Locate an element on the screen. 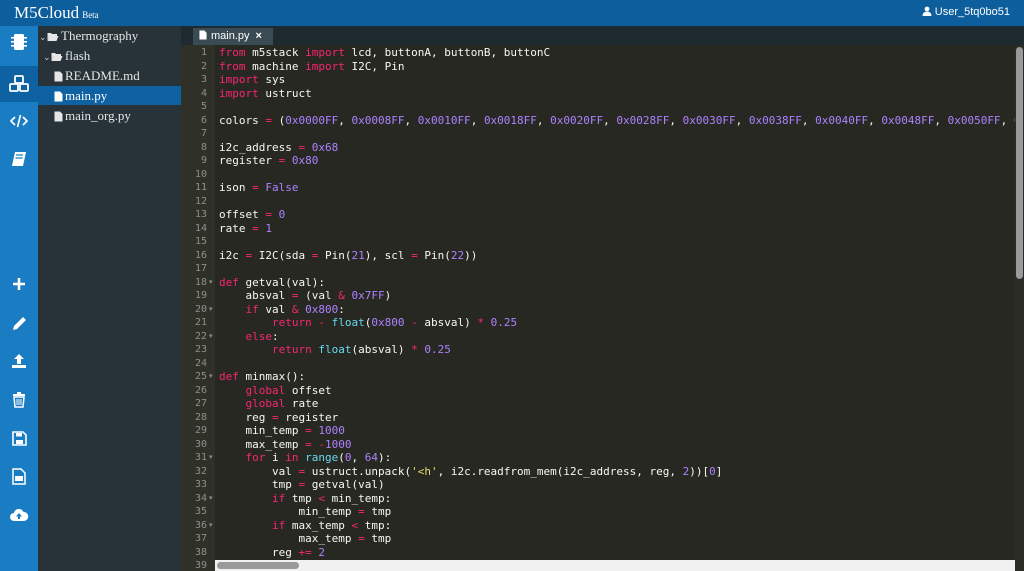 This screenshot has width=1024, height=571. code-line: global rate is located at coordinates (282, 403).